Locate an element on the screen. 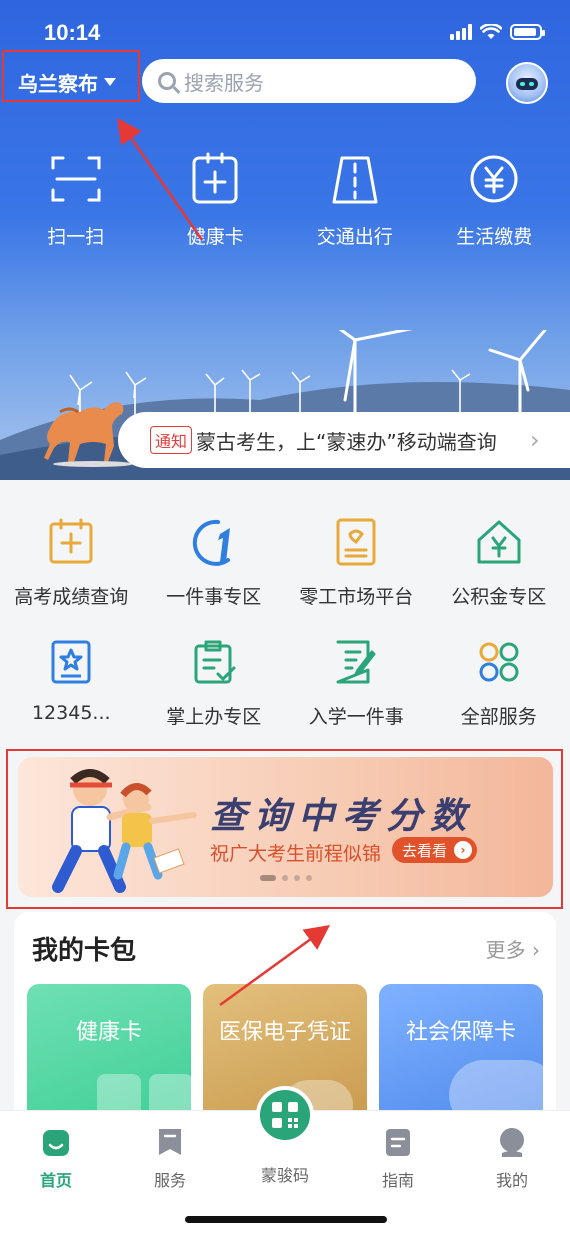 This screenshot has width=570, height=1234. service-one-thing: 一件事专区 is located at coordinates (214, 562).